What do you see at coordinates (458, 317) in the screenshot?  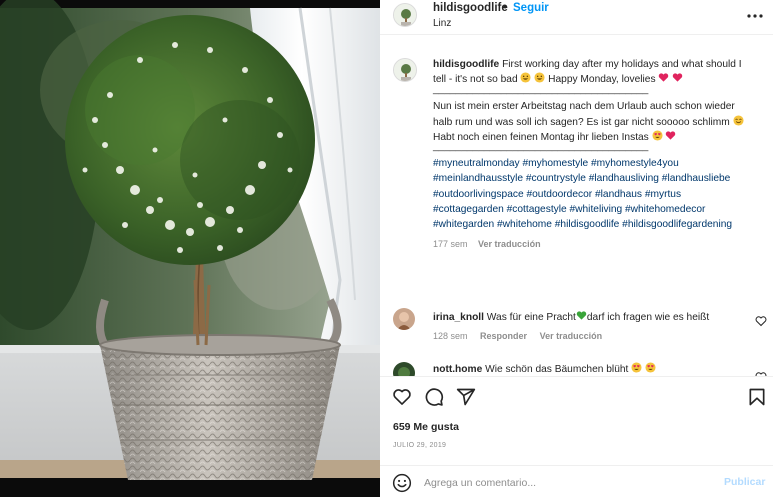 I see `comment-username: irina_knoll` at bounding box center [458, 317].